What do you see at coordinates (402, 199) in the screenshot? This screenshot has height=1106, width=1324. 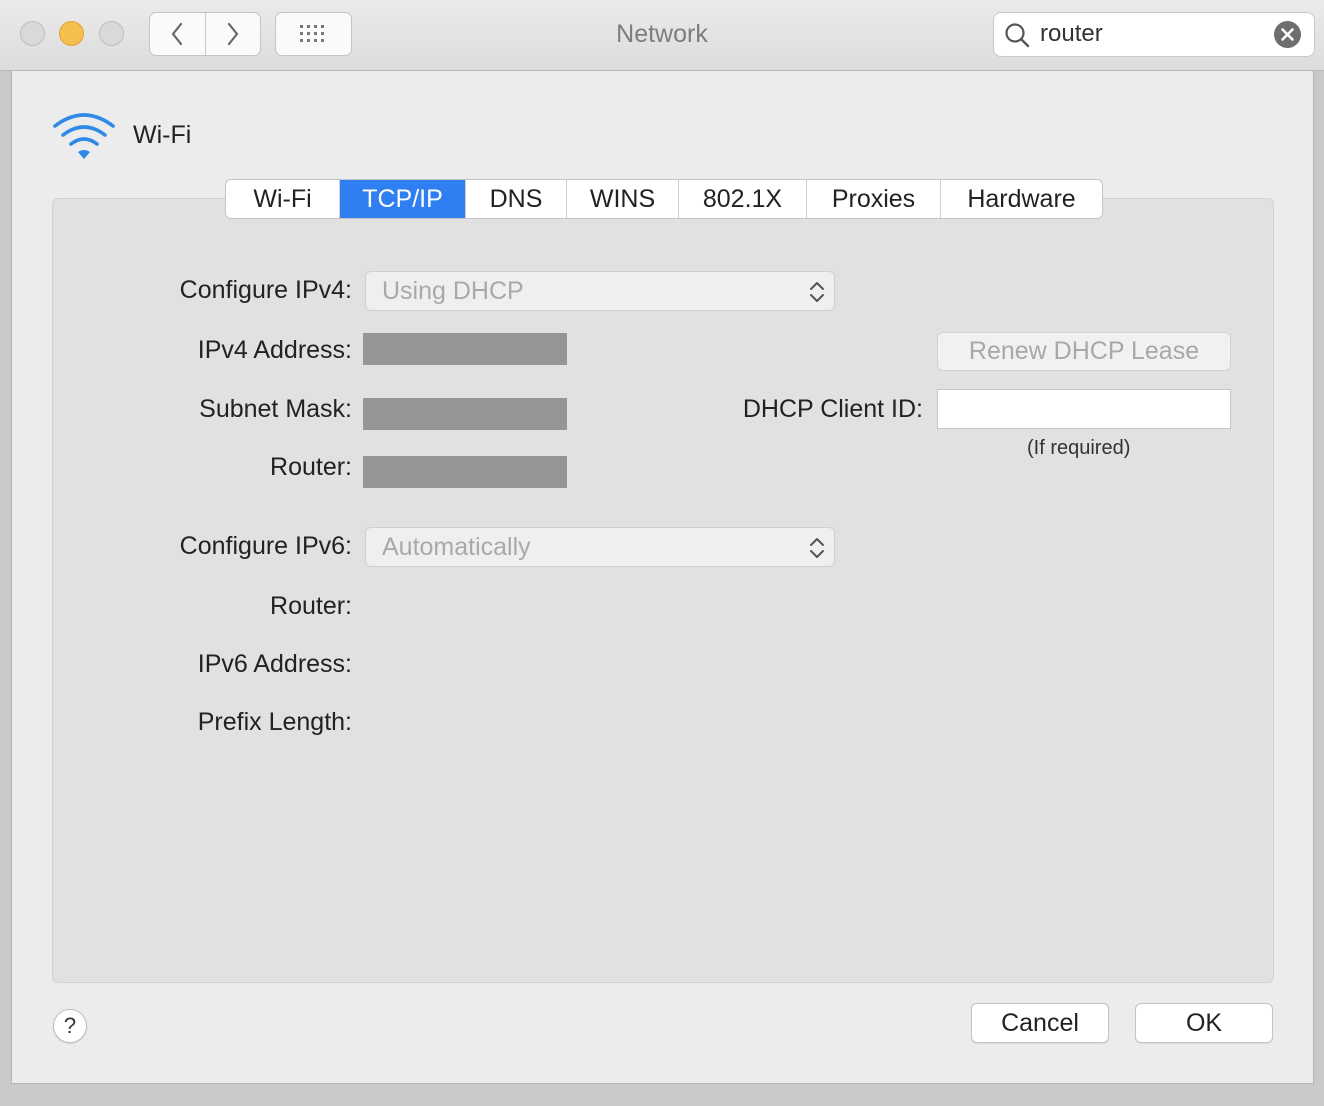 I see `tab-tcpip: TCP/IP` at bounding box center [402, 199].